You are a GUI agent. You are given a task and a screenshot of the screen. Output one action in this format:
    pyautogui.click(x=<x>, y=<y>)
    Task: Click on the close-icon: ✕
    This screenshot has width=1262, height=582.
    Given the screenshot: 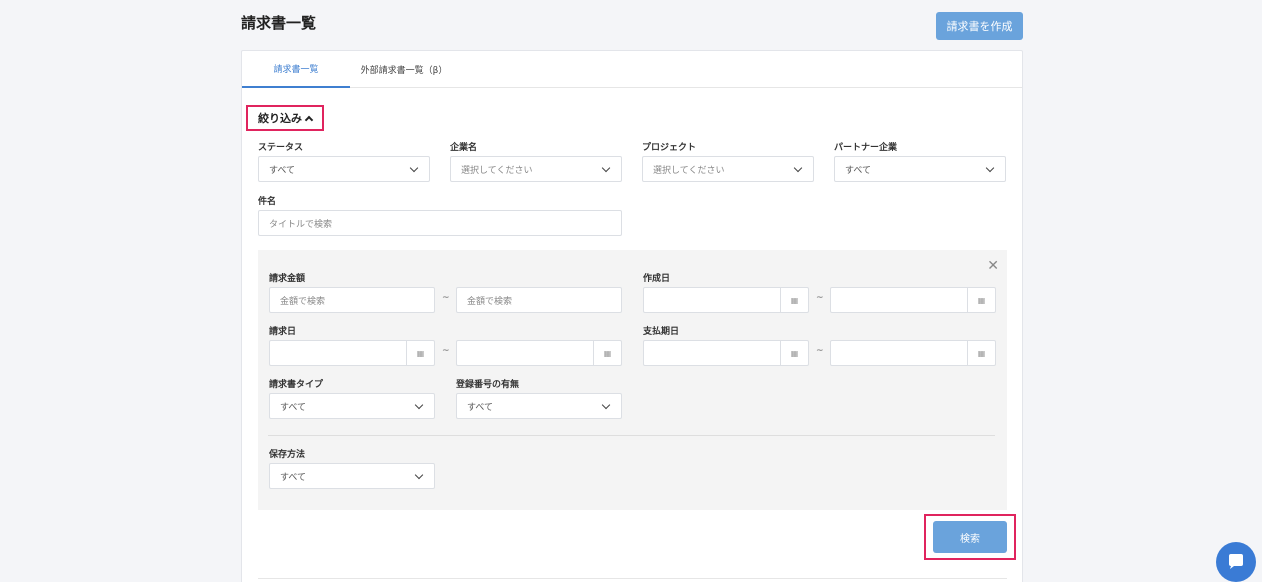 What is the action you would take?
    pyautogui.click(x=993, y=266)
    